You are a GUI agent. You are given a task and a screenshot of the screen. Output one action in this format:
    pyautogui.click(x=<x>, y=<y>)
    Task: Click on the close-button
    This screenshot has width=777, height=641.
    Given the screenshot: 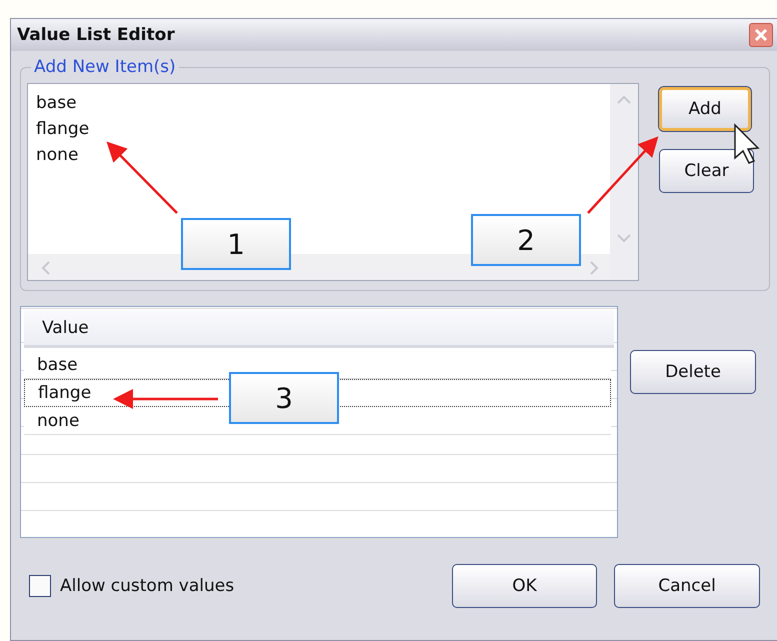 What is the action you would take?
    pyautogui.click(x=761, y=35)
    